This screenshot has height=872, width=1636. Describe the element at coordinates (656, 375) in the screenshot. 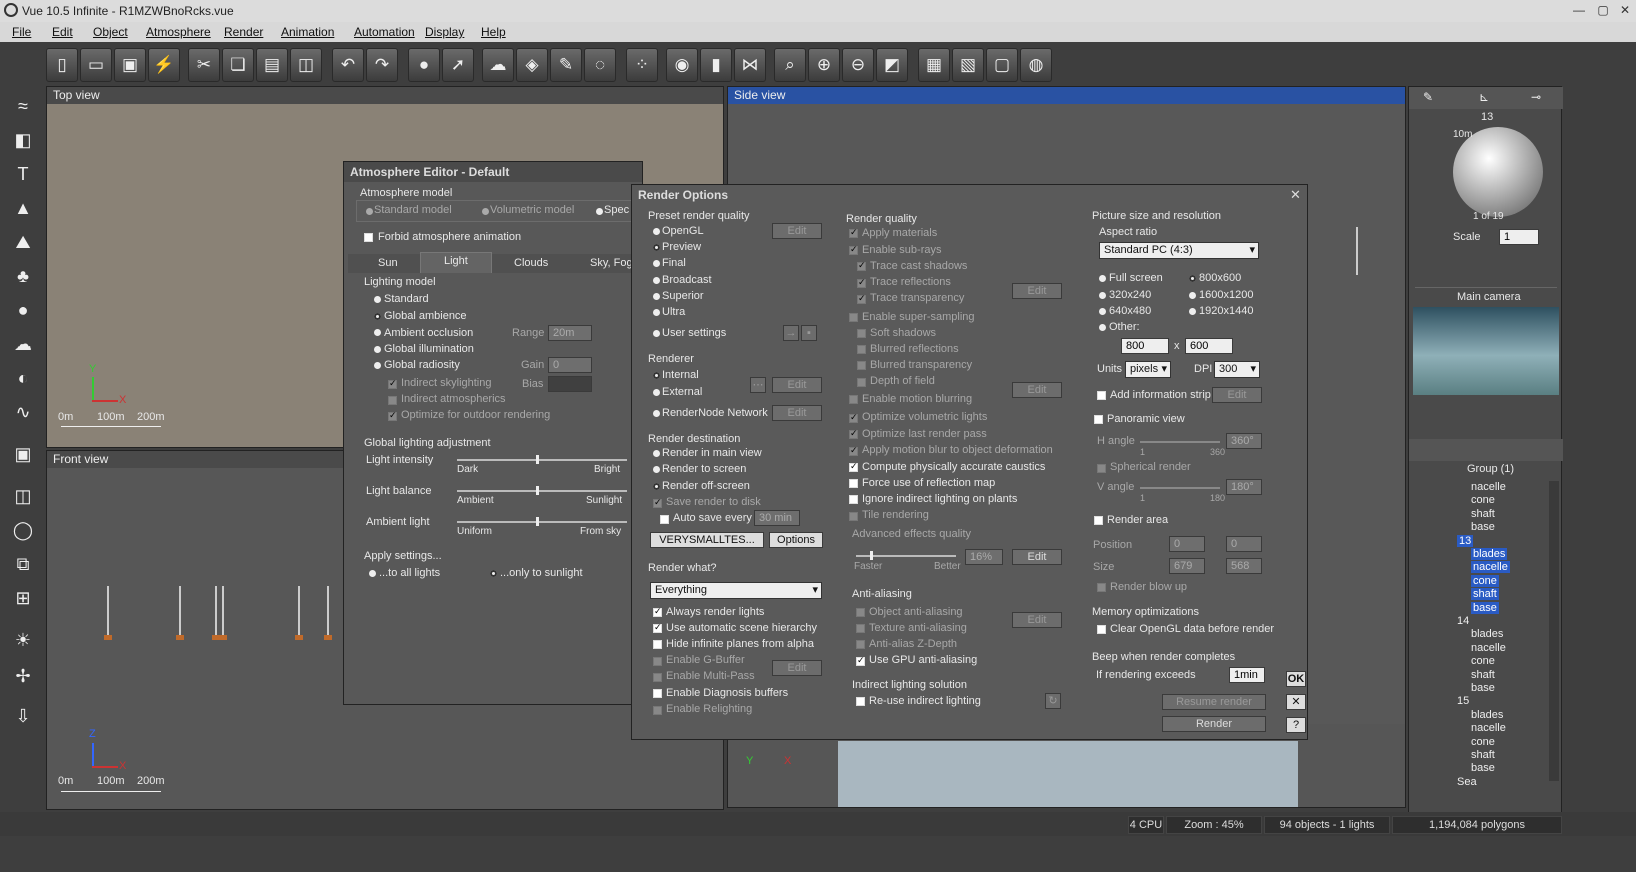

I see `radio-internal` at that location.